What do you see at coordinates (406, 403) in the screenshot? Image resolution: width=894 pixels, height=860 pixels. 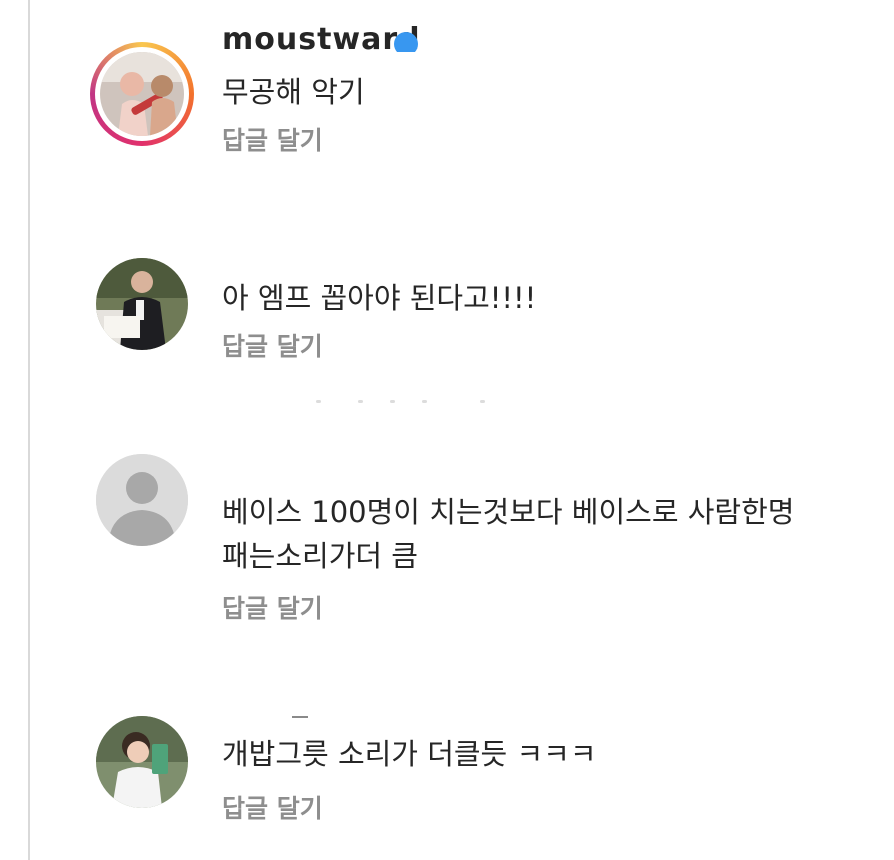 I see `faint-separator` at bounding box center [406, 403].